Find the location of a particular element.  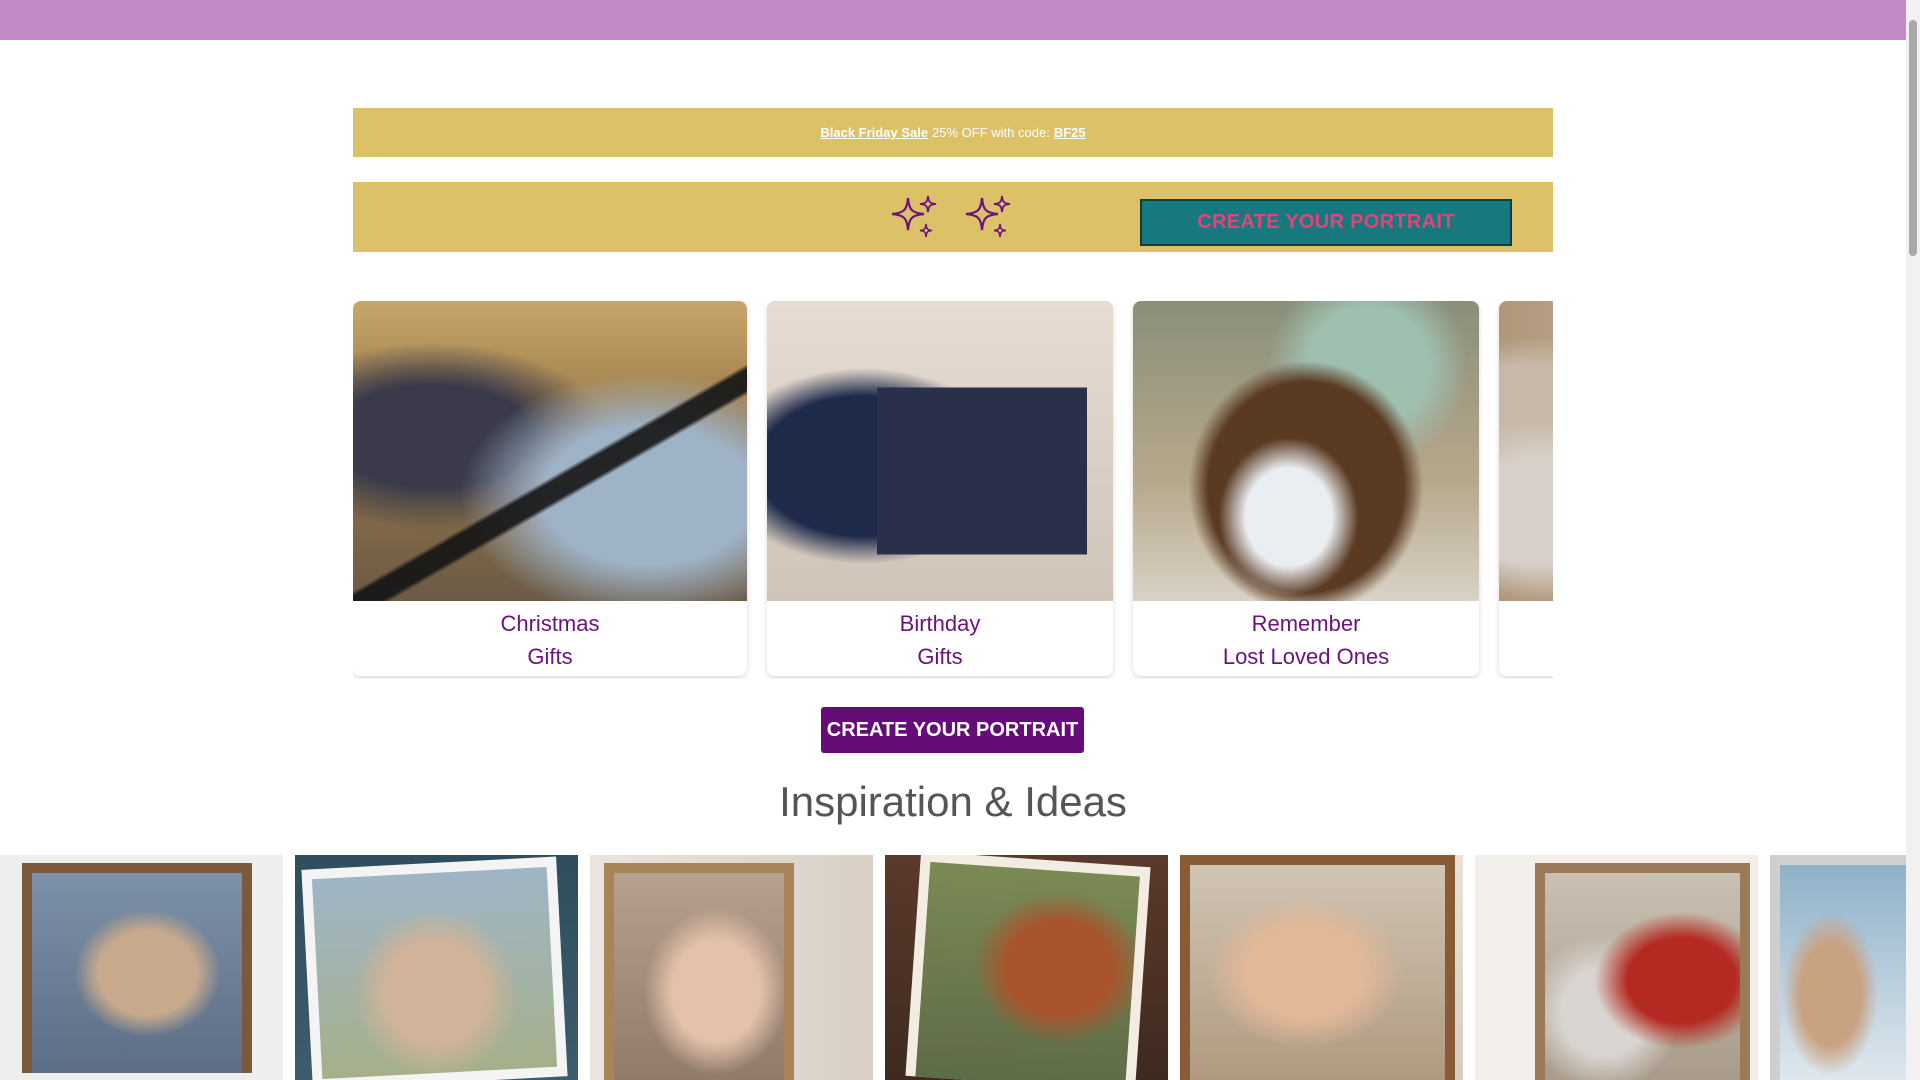

gallery-image-wedding-portrait is located at coordinates (731, 967).